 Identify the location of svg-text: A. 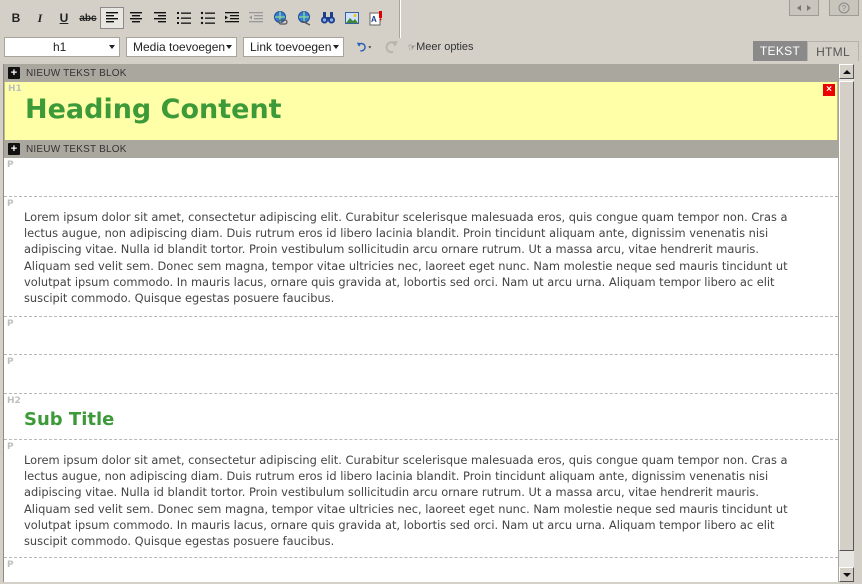
(374, 19).